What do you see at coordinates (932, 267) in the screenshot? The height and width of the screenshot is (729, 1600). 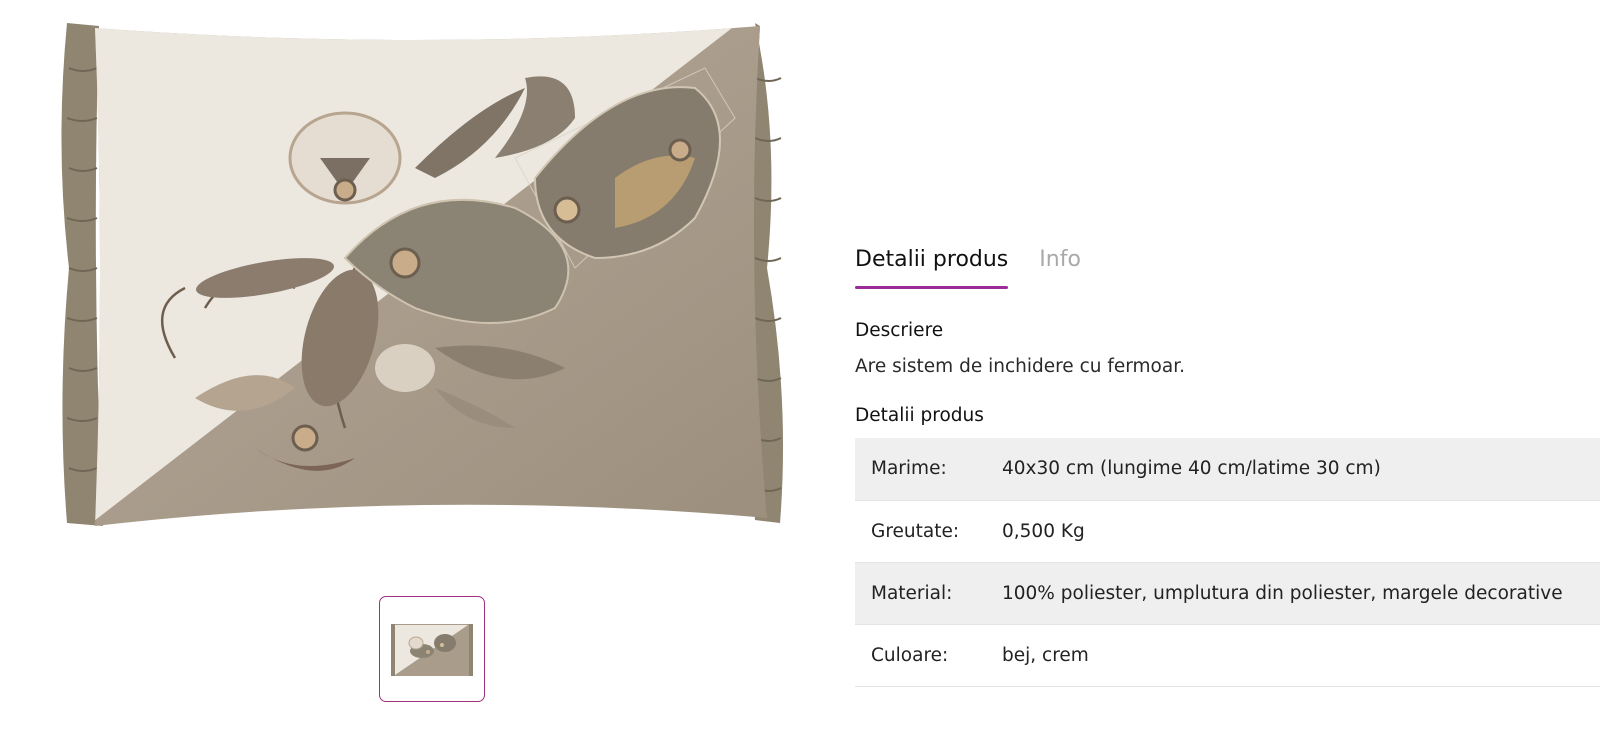 I see `tab-detalii-produs: Detalii produs` at bounding box center [932, 267].